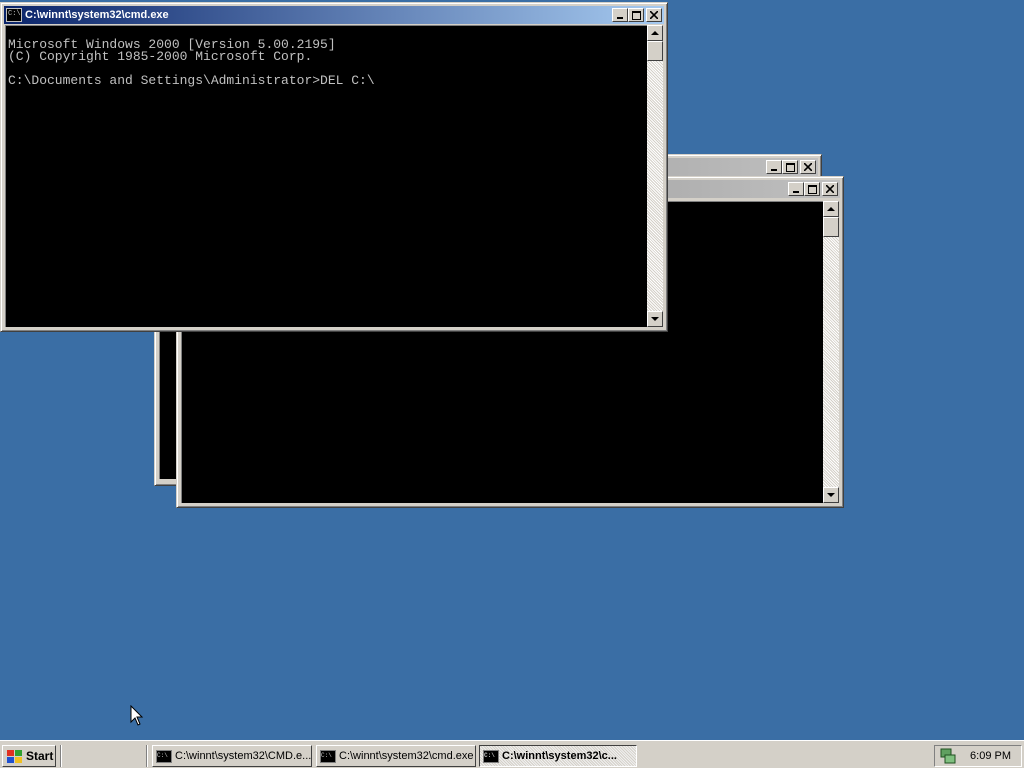  Describe the element at coordinates (103, 756) in the screenshot. I see `quick-launch-area` at that location.